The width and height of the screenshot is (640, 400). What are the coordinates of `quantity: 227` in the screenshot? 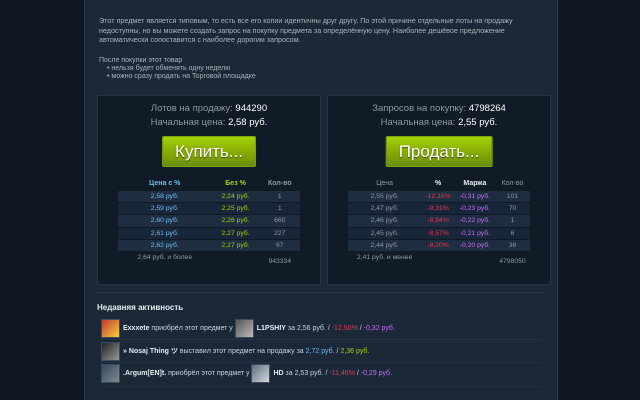 It's located at (279, 233).